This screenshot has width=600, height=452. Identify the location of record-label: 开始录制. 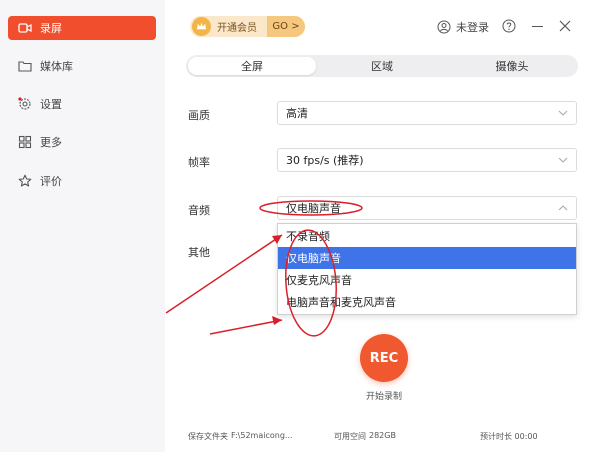
(383, 397).